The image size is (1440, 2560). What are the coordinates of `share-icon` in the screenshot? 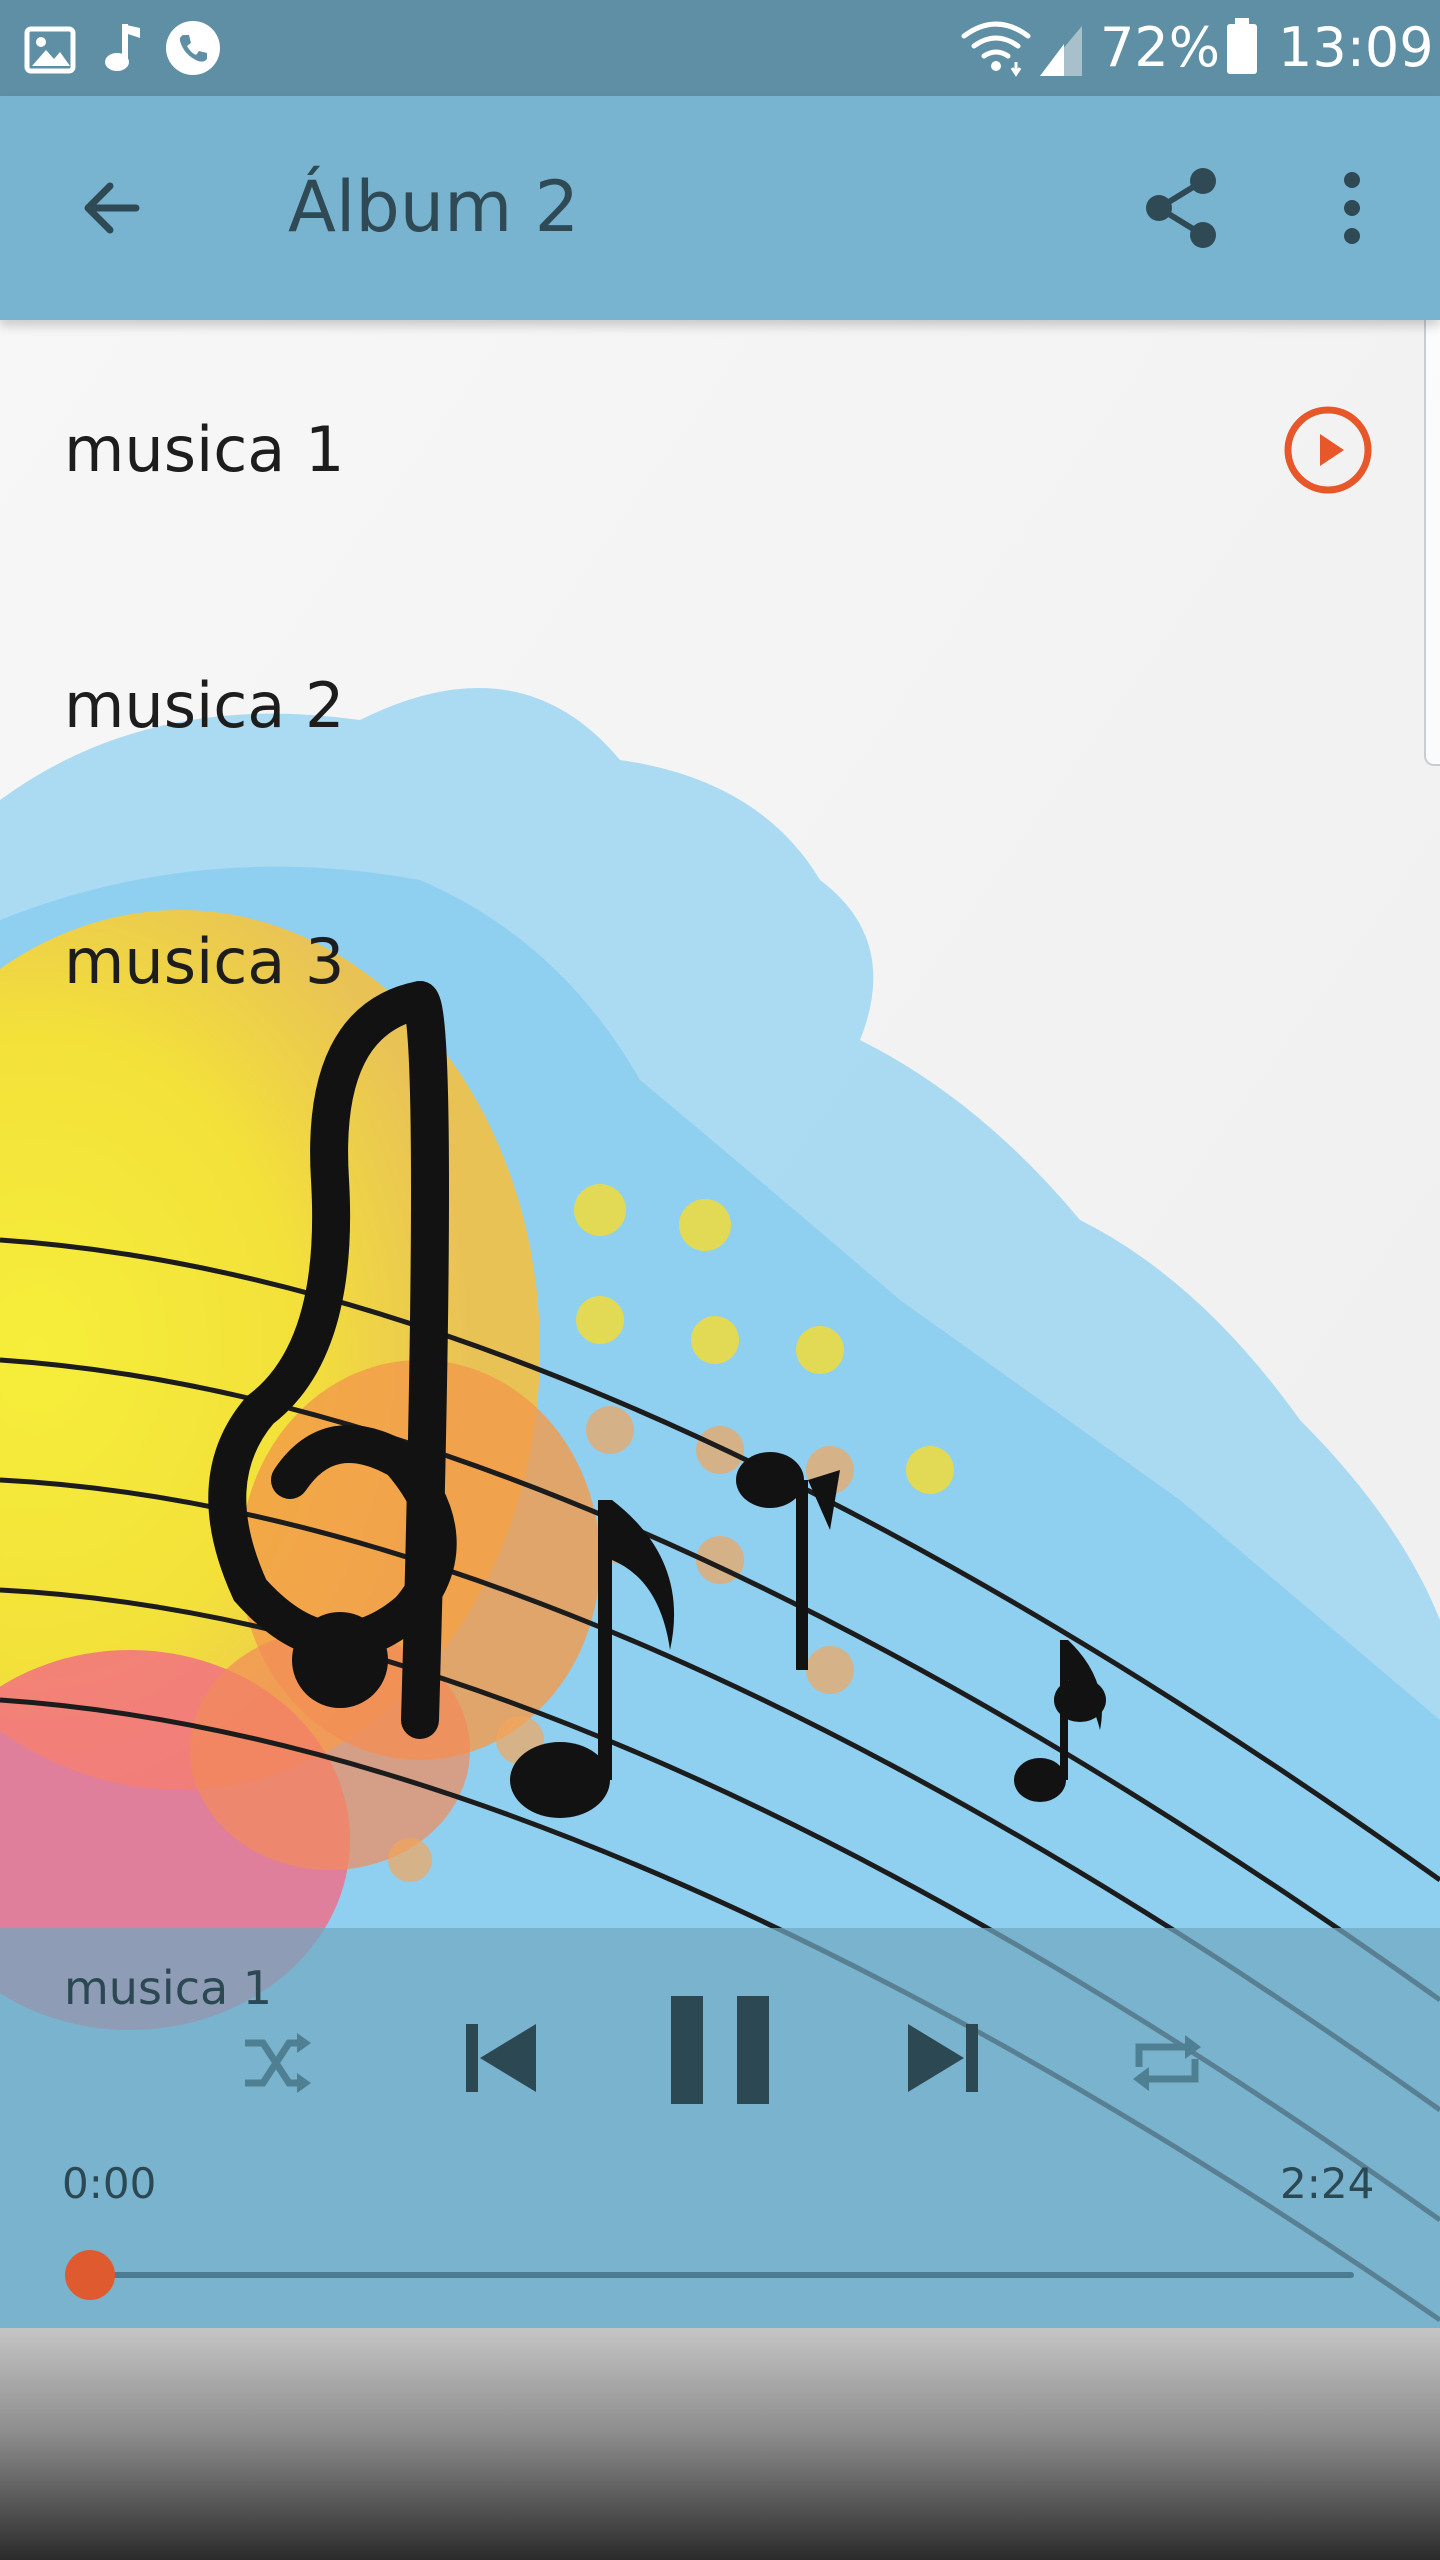 It's located at (1181, 208).